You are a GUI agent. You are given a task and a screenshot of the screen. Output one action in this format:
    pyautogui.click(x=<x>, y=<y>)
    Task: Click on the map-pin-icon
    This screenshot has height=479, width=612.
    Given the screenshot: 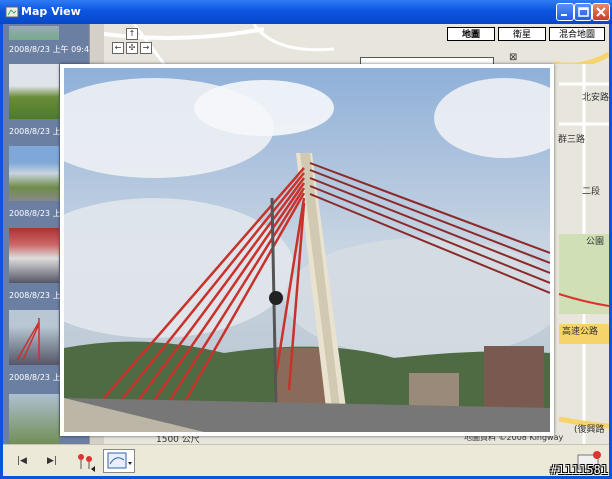 What is the action you would take?
    pyautogui.click(x=86, y=463)
    